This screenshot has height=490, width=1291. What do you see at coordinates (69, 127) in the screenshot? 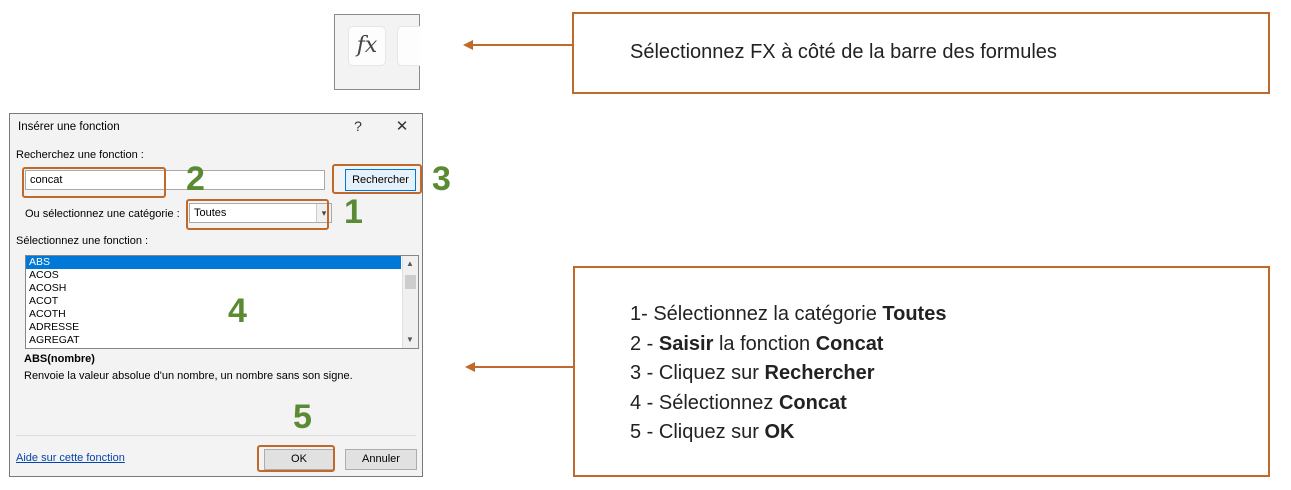
I see `dialog-title: Insérer une fonction` at bounding box center [69, 127].